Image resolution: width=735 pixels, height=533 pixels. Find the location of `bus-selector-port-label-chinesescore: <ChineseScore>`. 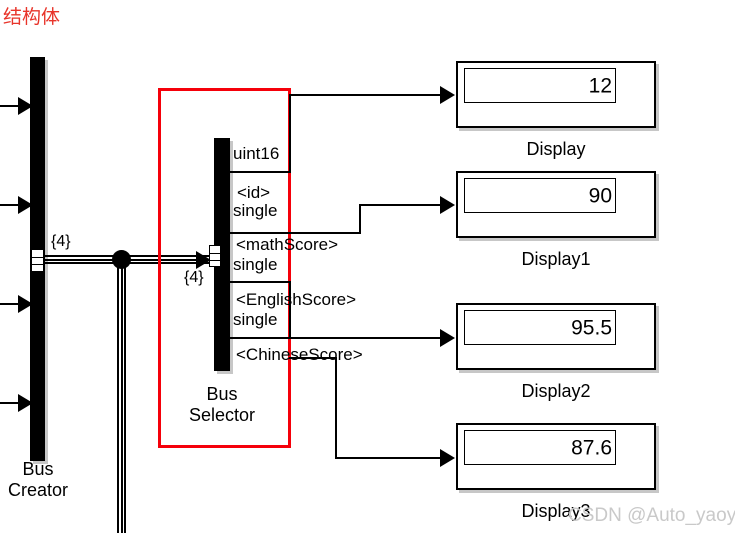

bus-selector-port-label-chinesescore: <ChineseScore> is located at coordinates (299, 354).